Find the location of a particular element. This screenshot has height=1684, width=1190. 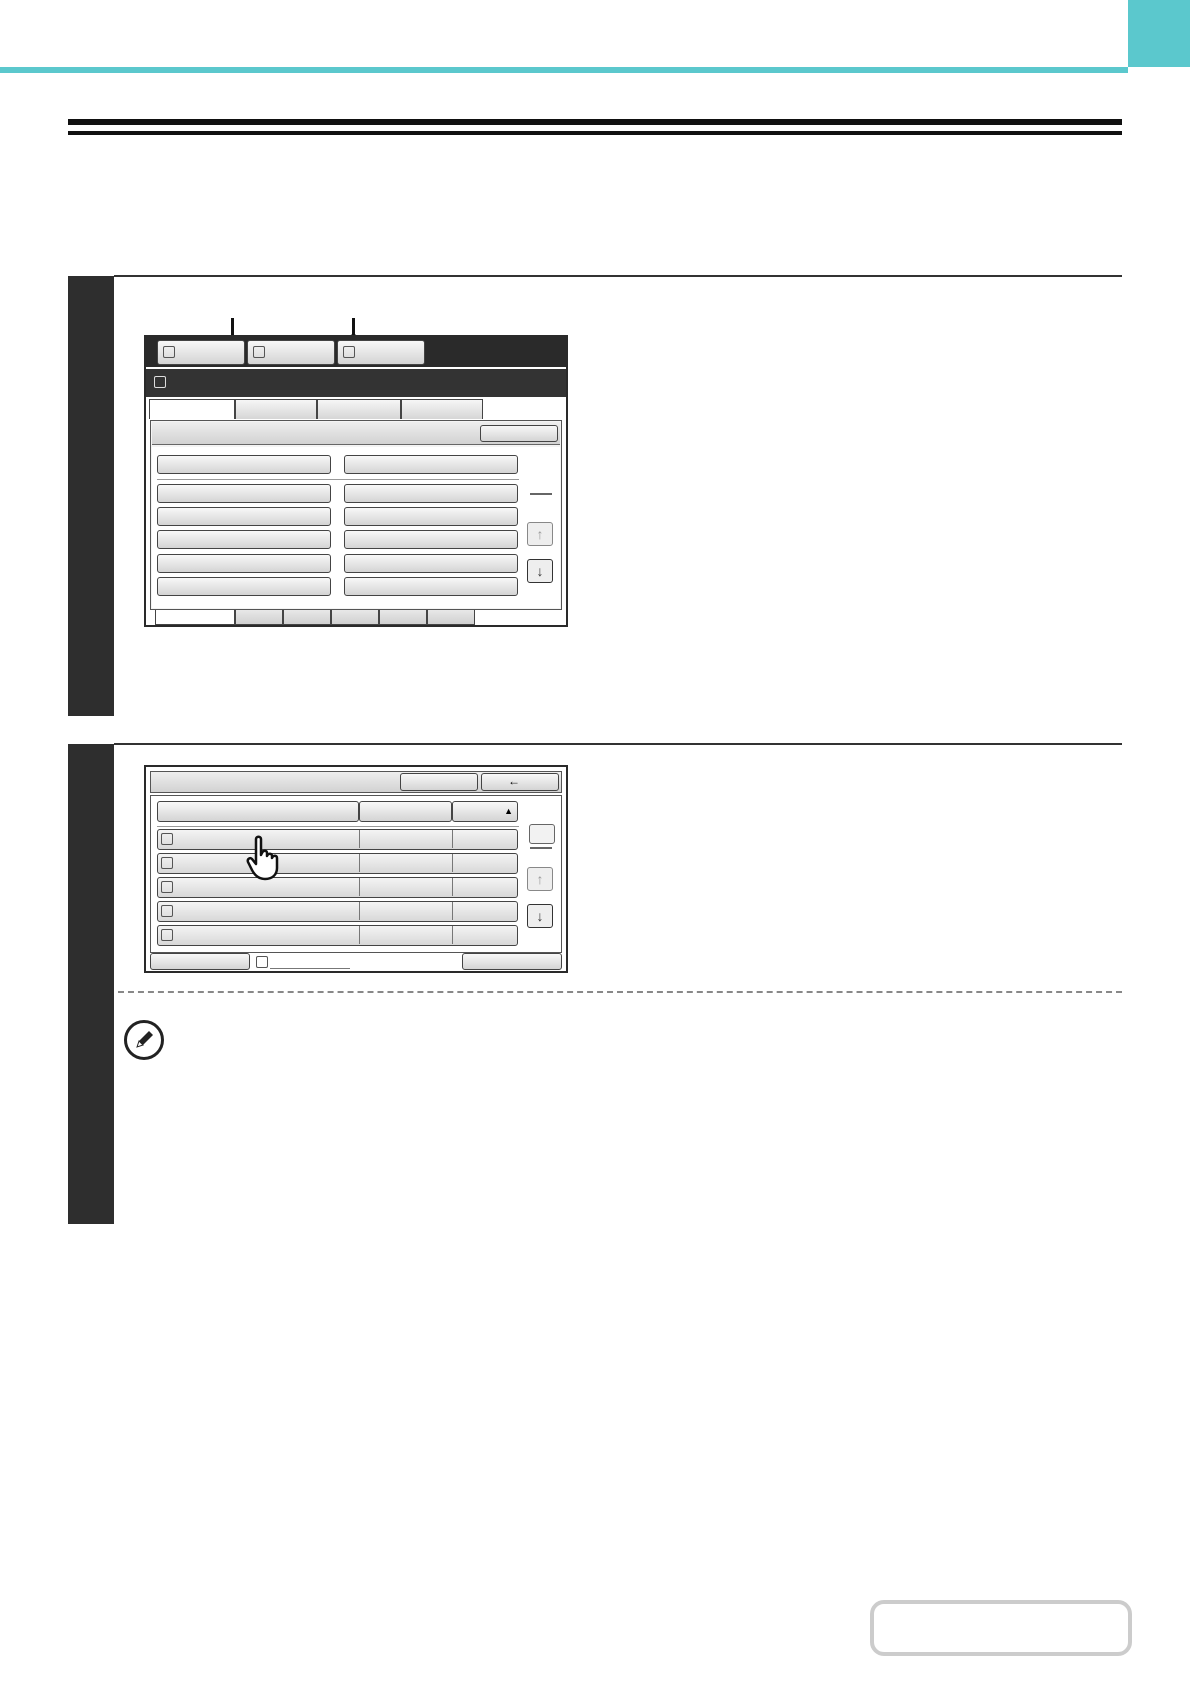

status-header is located at coordinates (356, 383).